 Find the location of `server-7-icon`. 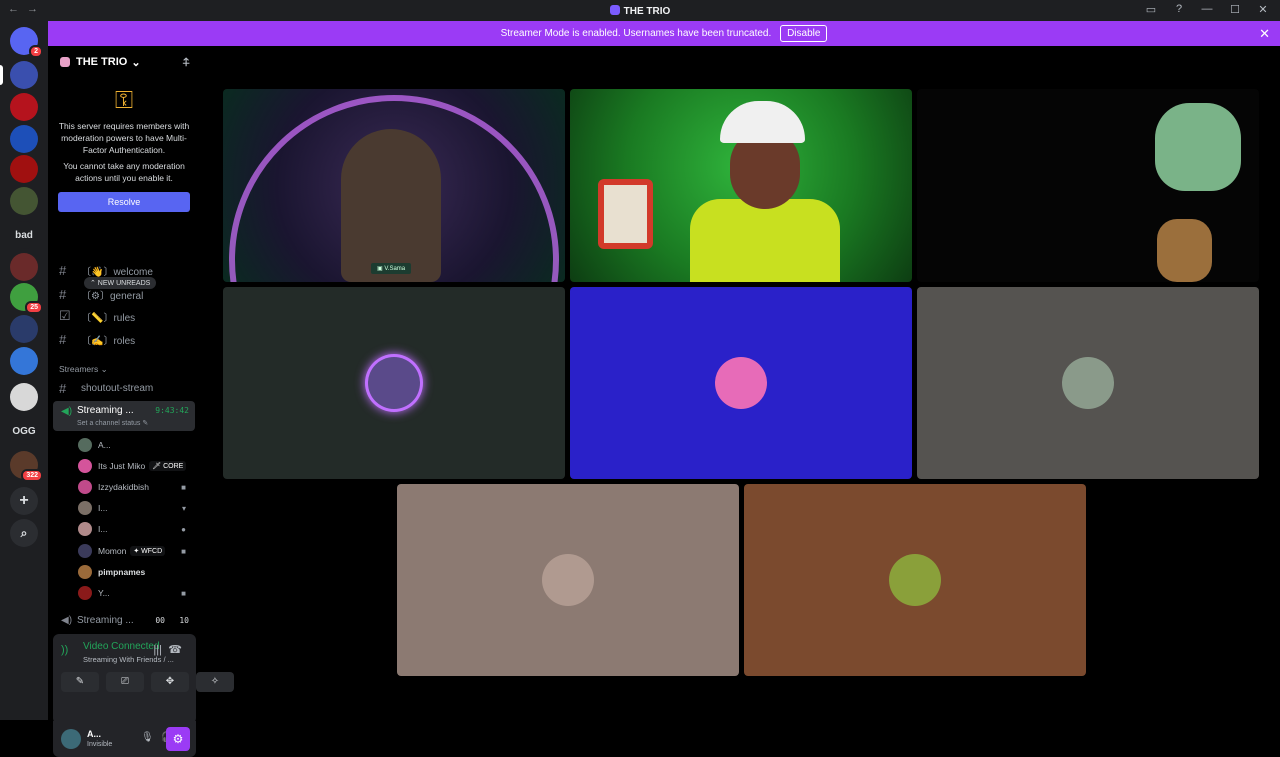

server-7-icon is located at coordinates (24, 267).